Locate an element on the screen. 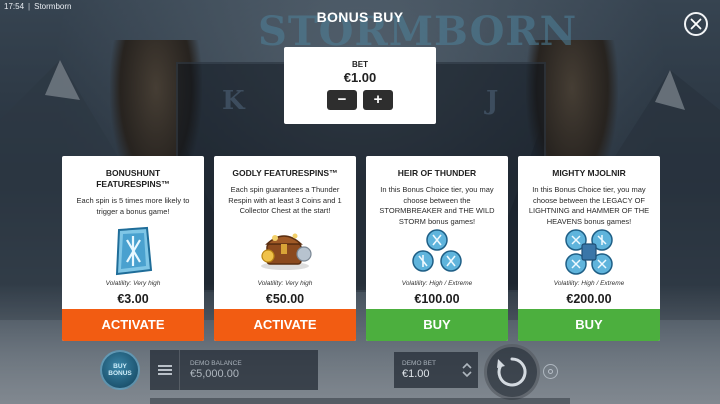 This screenshot has height=404, width=720. chevron-up-icon is located at coordinates (467, 365).